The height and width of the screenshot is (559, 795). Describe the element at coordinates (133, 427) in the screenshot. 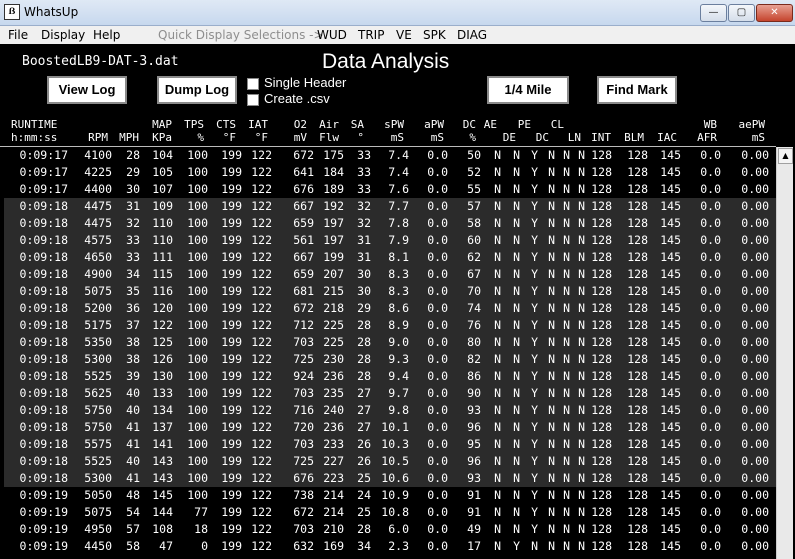

I see `table-cell: 41` at that location.